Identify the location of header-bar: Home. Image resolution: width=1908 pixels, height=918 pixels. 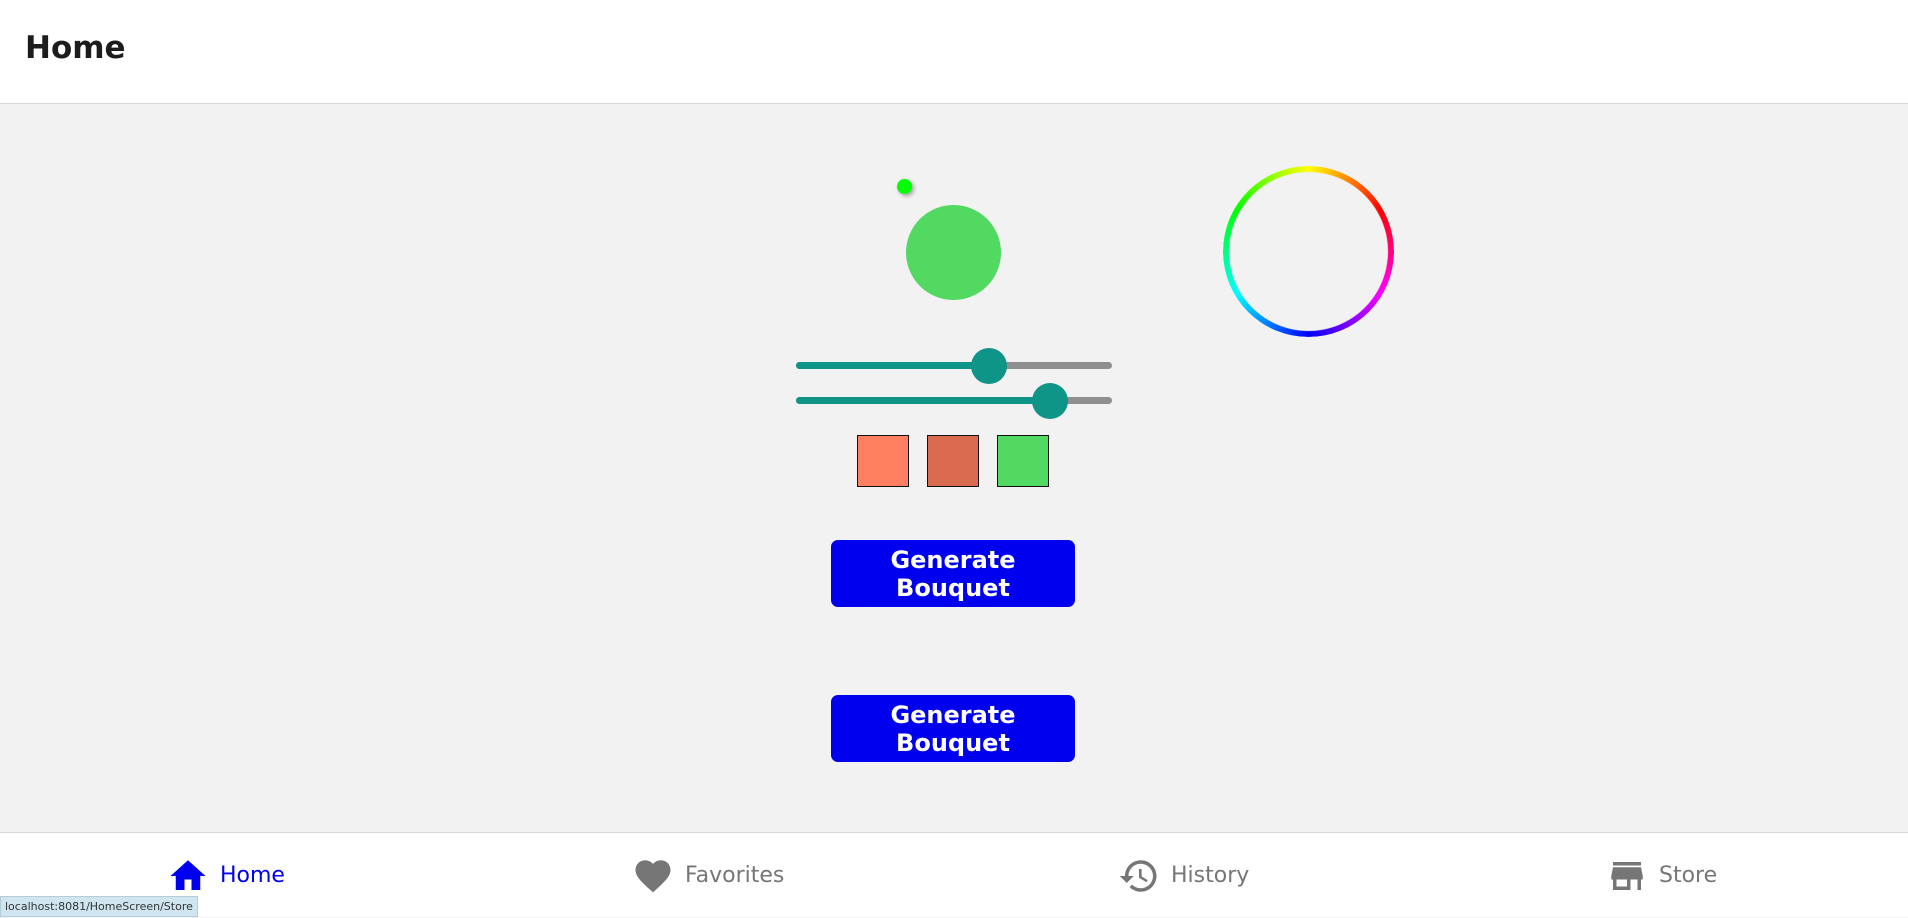
(954, 52).